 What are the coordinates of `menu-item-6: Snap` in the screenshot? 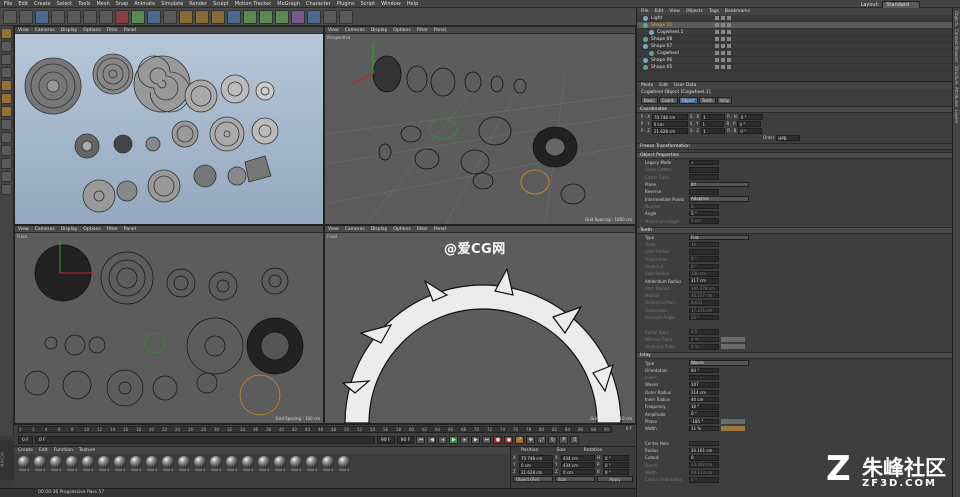 It's located at (122, 4).